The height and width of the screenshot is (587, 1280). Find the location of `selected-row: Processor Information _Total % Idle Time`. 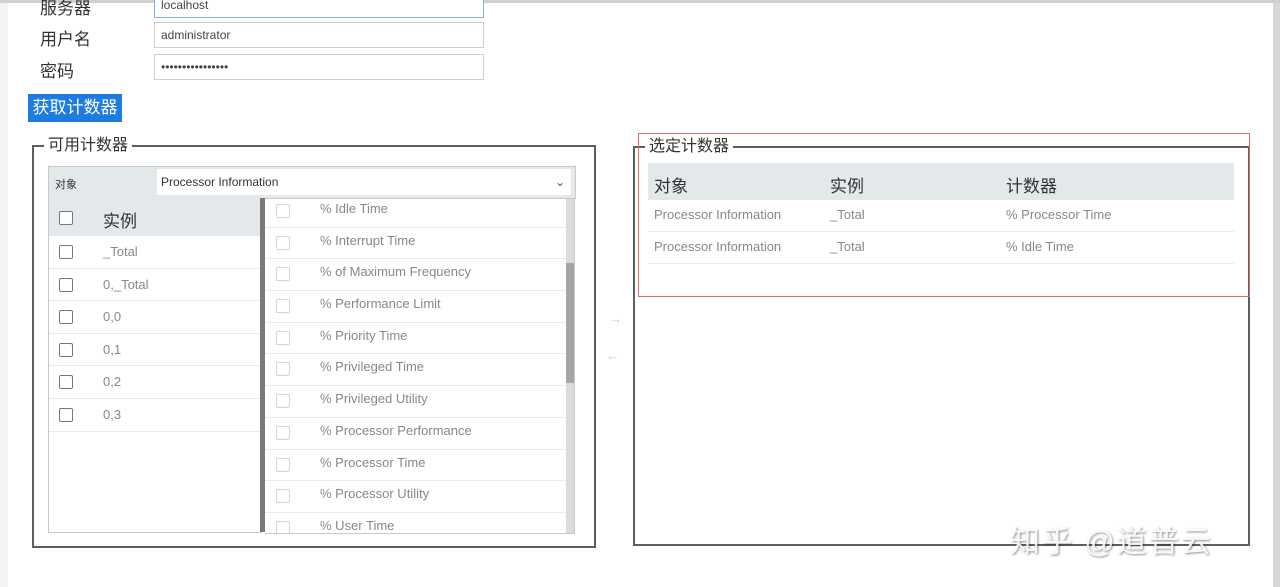

selected-row: Processor Information _Total % Idle Time is located at coordinates (941, 248).